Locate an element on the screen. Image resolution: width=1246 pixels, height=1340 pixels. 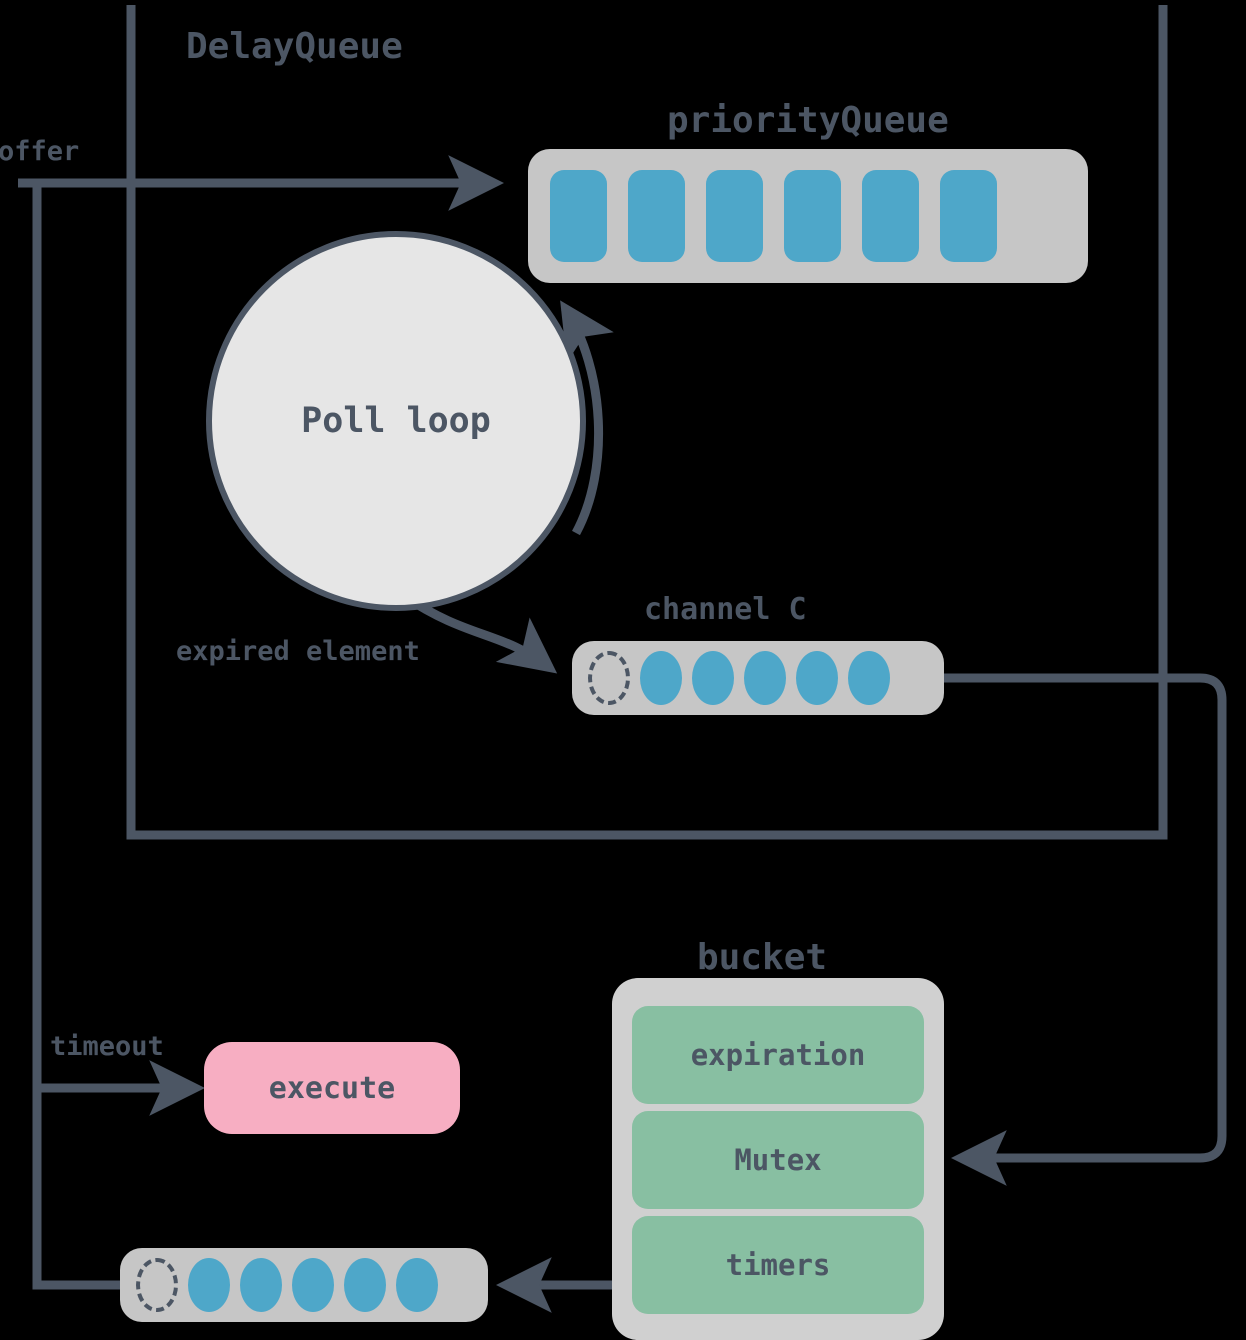
bucket-field-expiration: expiration is located at coordinates (778, 1055).